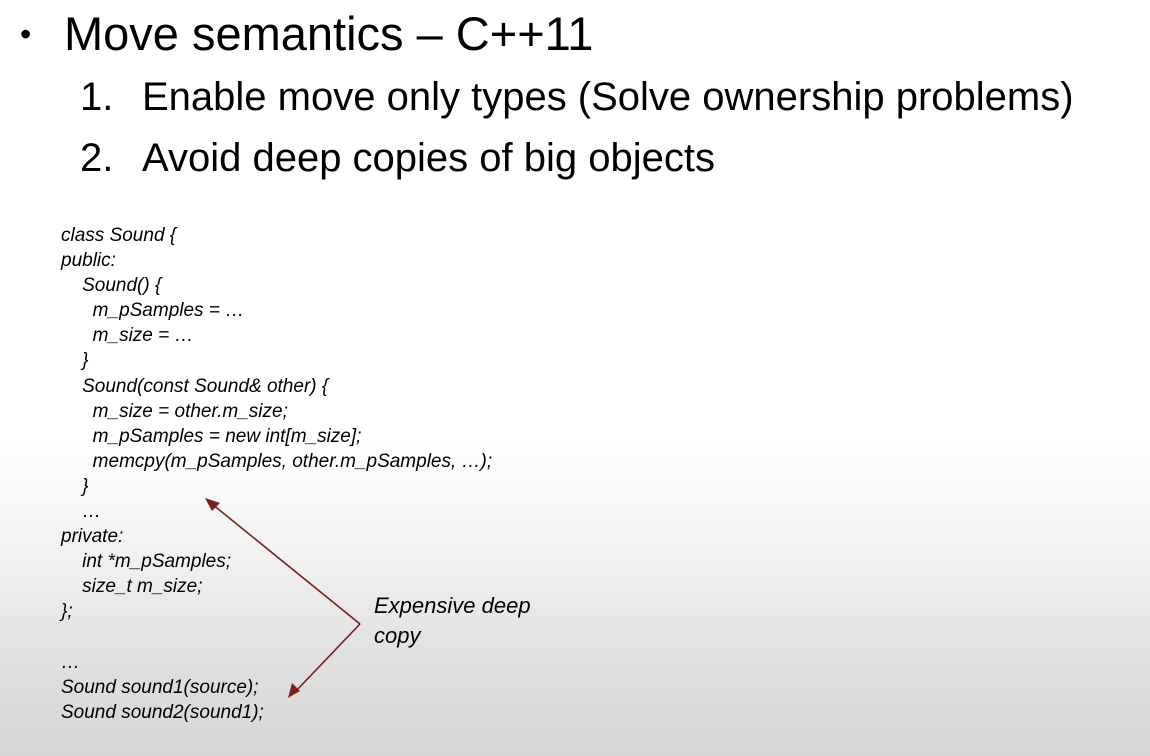 The height and width of the screenshot is (756, 1150). I want to click on arrowhead-icon, so click(294, 690).